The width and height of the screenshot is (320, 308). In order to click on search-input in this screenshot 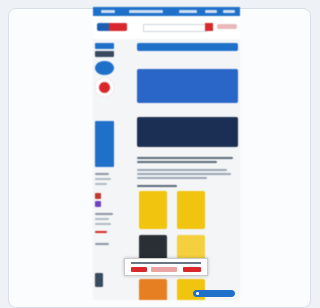, I will do `click(175, 28)`.